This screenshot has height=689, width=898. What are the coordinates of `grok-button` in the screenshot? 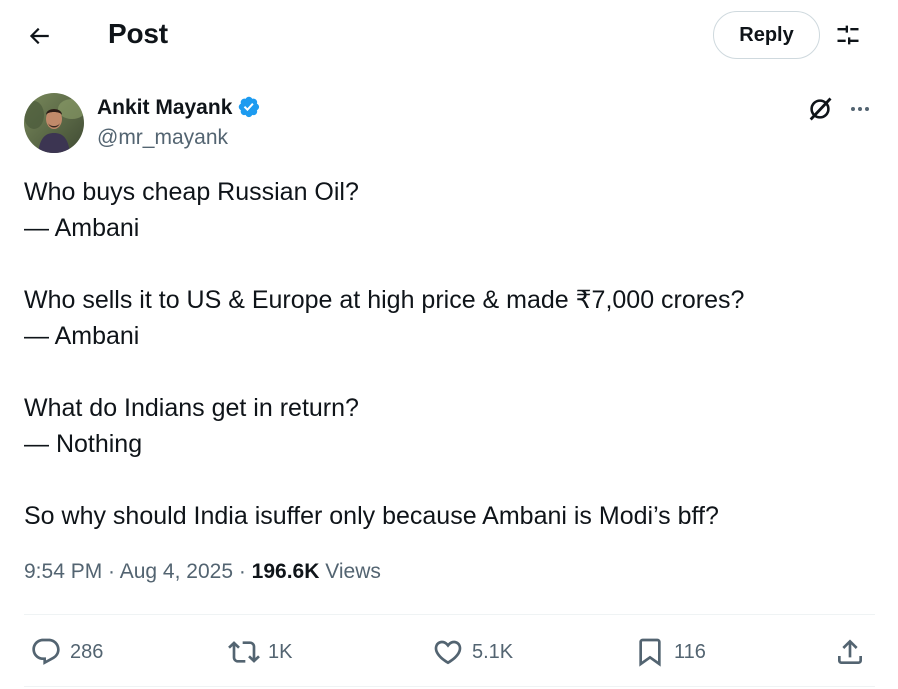 It's located at (820, 109).